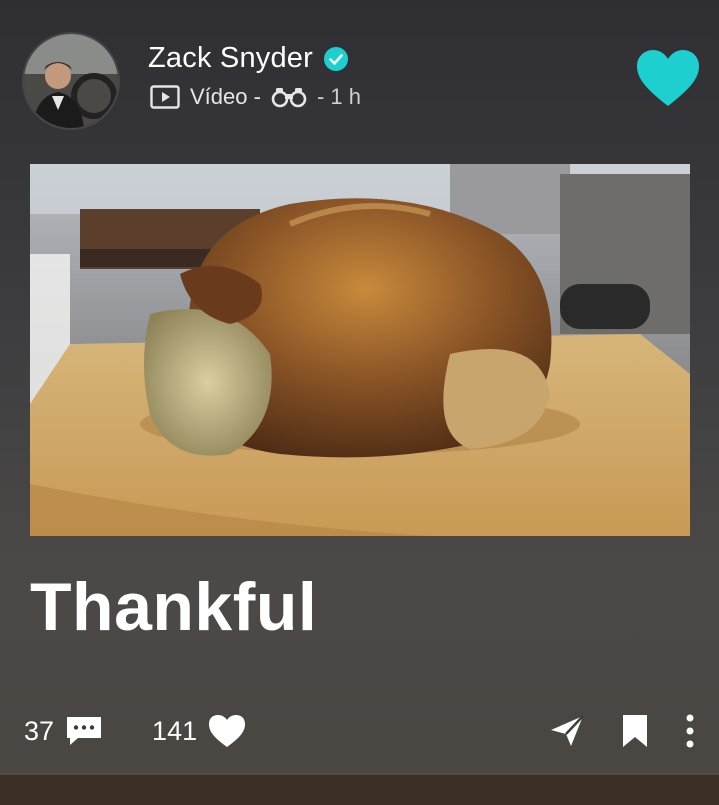  Describe the element at coordinates (289, 98) in the screenshot. I see `binoculars-icon` at that location.